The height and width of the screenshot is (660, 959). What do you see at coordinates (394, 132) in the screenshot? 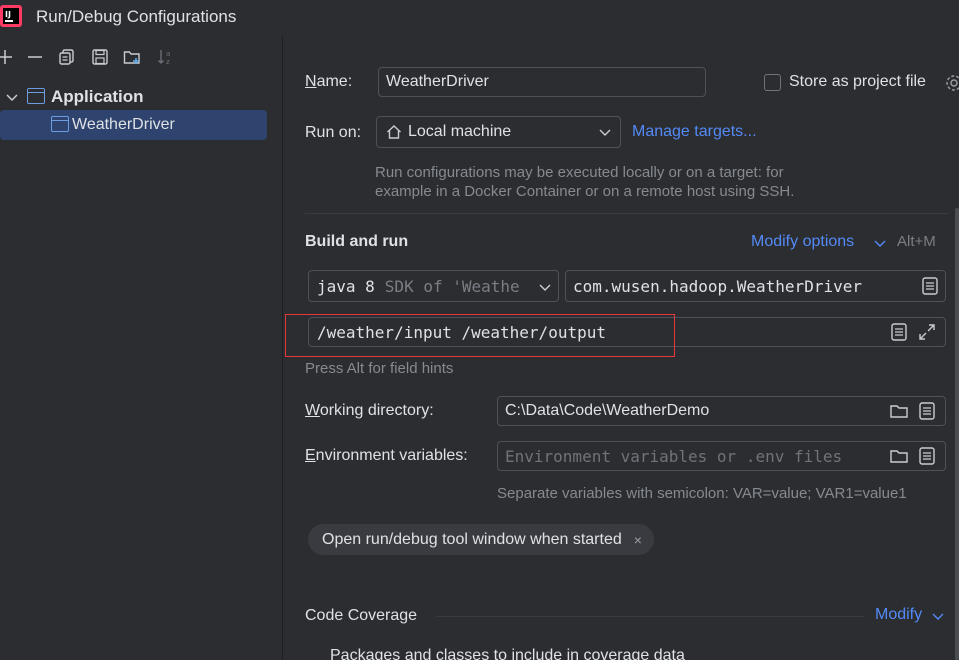
I see `home-icon` at bounding box center [394, 132].